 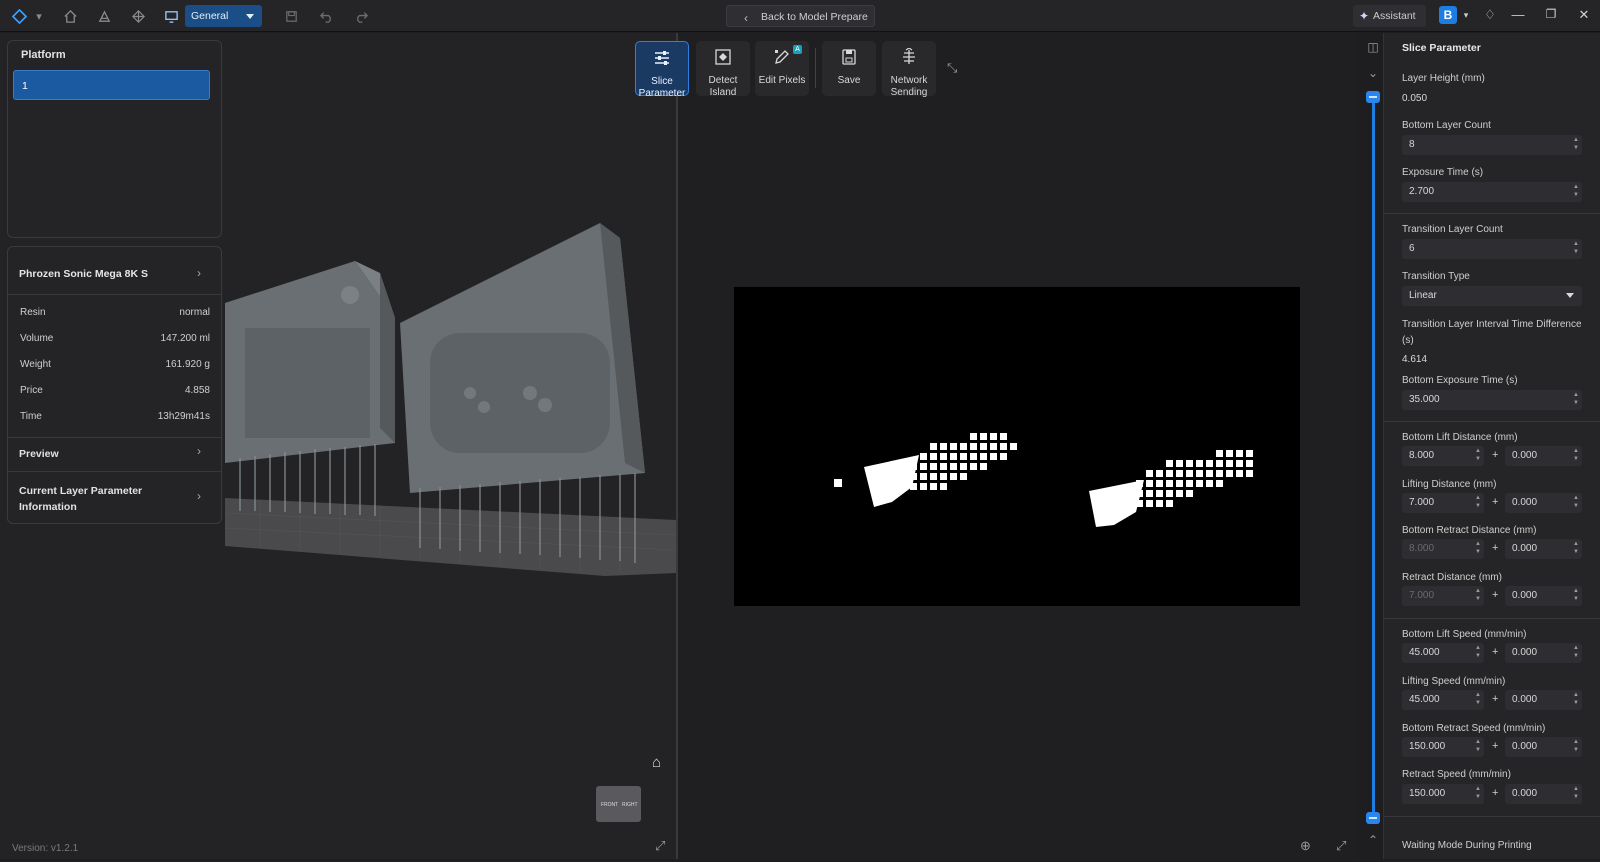 What do you see at coordinates (138, 16) in the screenshot?
I see `support-icon` at bounding box center [138, 16].